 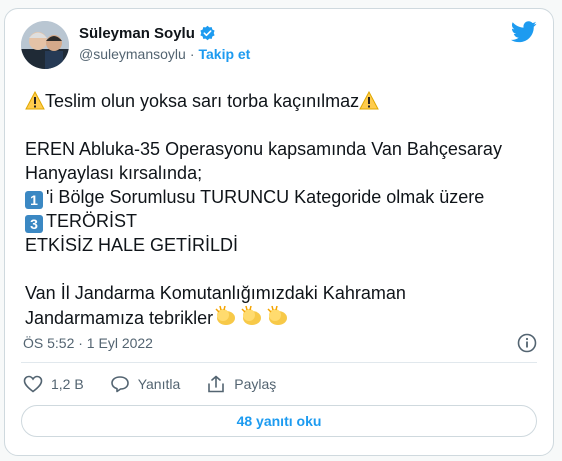 What do you see at coordinates (114, 173) in the screenshot?
I see `tweet-line-3: Hanyaylası kırsalında;` at bounding box center [114, 173].